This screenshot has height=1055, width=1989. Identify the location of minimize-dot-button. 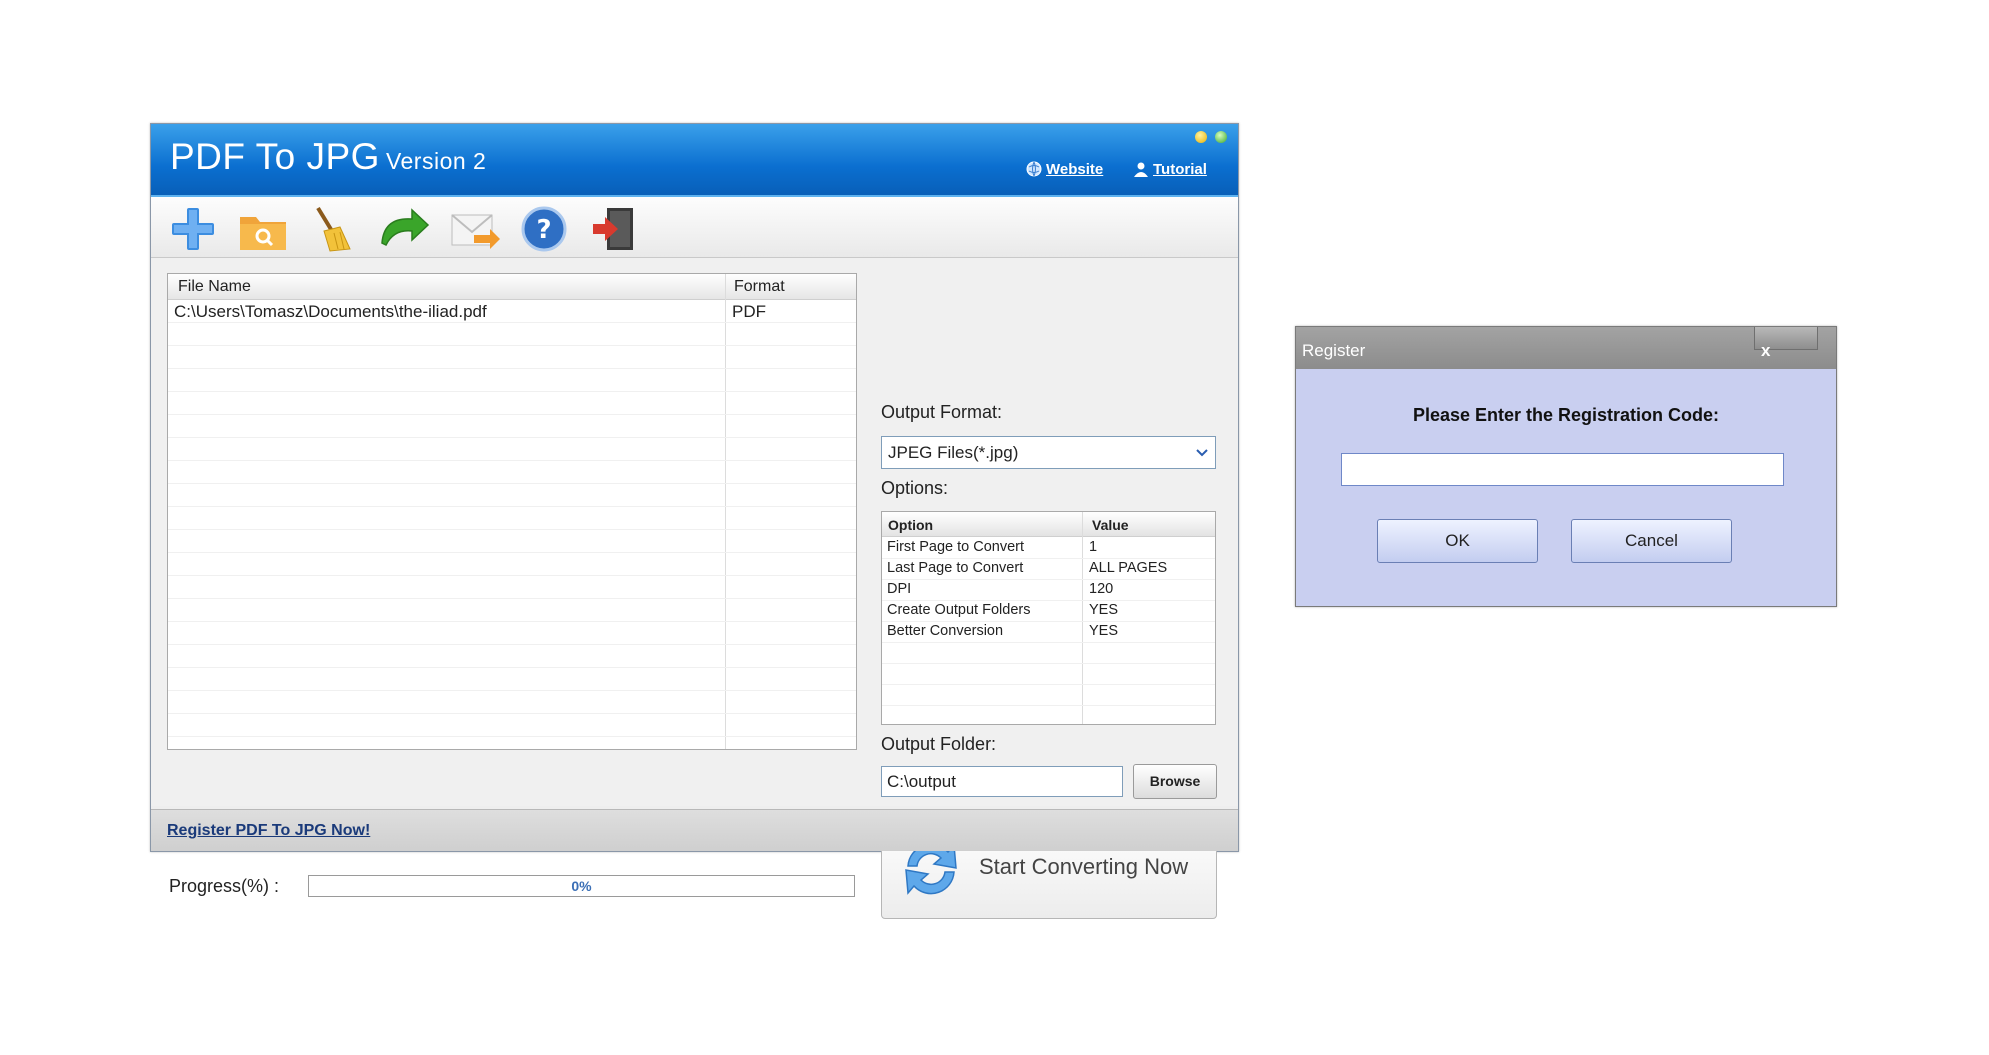
(1201, 137).